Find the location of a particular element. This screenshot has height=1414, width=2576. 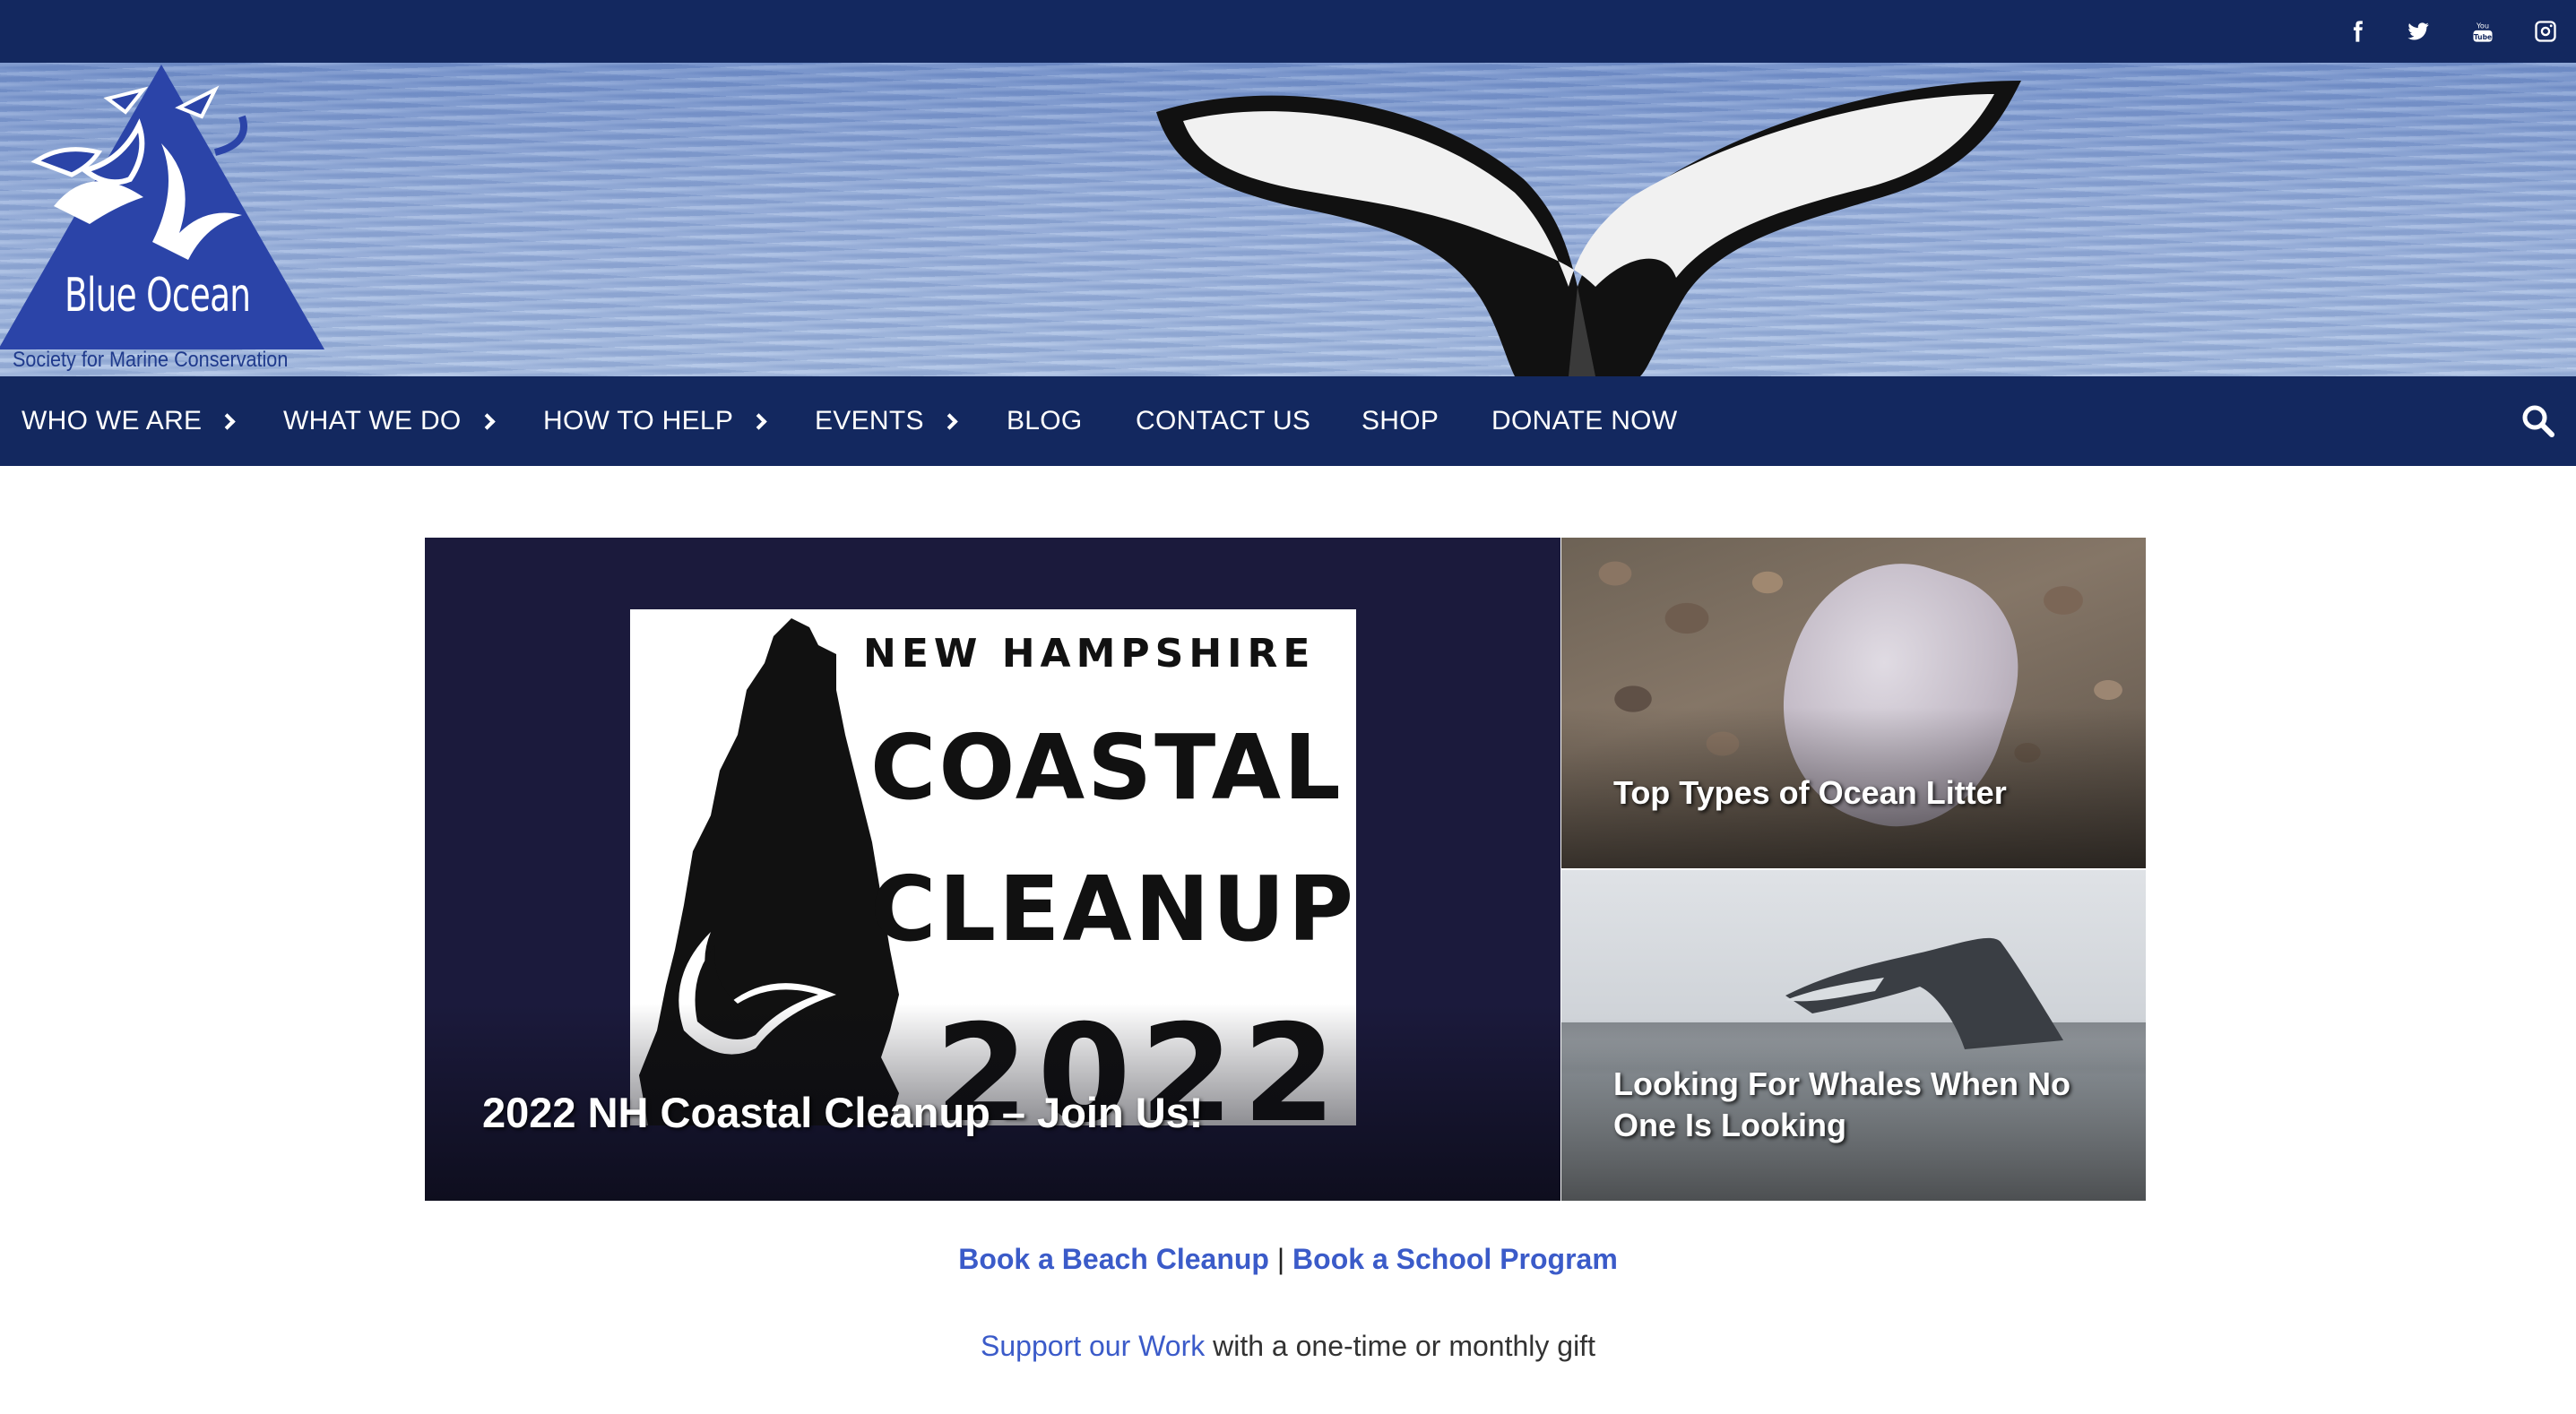

nav-how-to-help: HOW TO HELP is located at coordinates (655, 421).